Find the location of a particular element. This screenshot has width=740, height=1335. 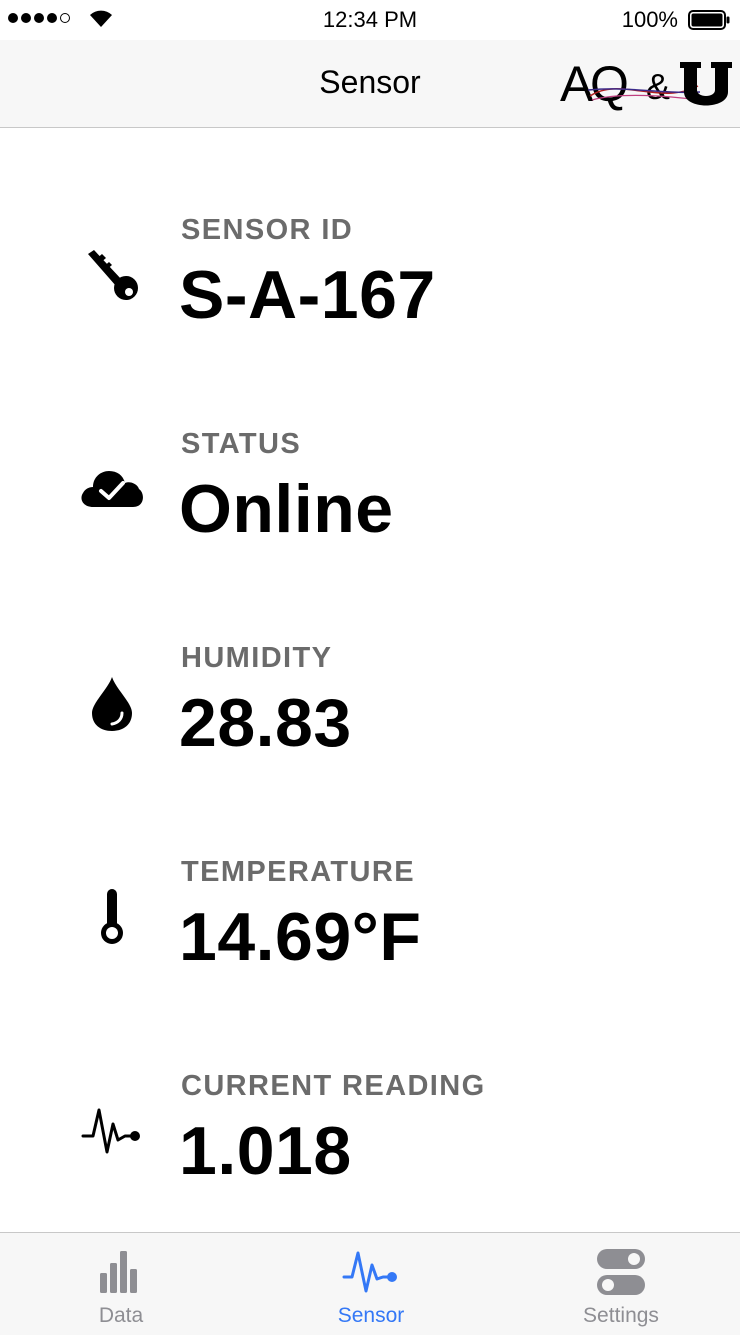

water-drop-icon is located at coordinates (112, 704).